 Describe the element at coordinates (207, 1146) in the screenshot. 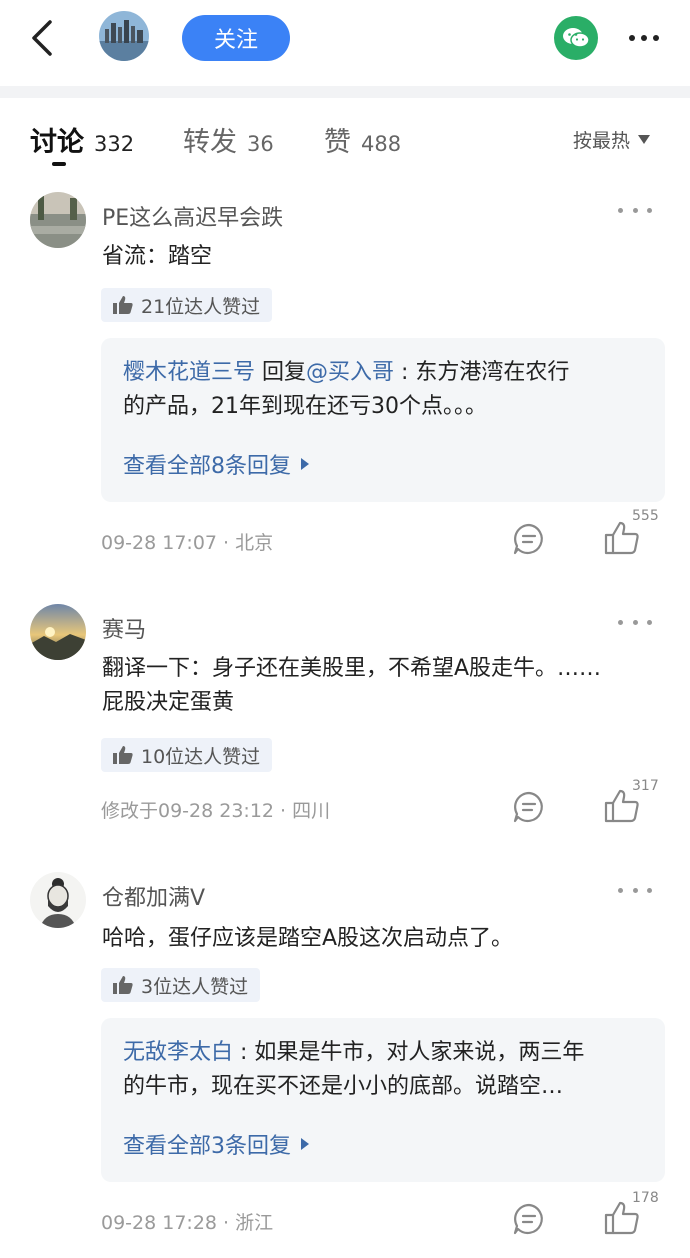

I see `view-all-label: 查看全部3条回复` at that location.